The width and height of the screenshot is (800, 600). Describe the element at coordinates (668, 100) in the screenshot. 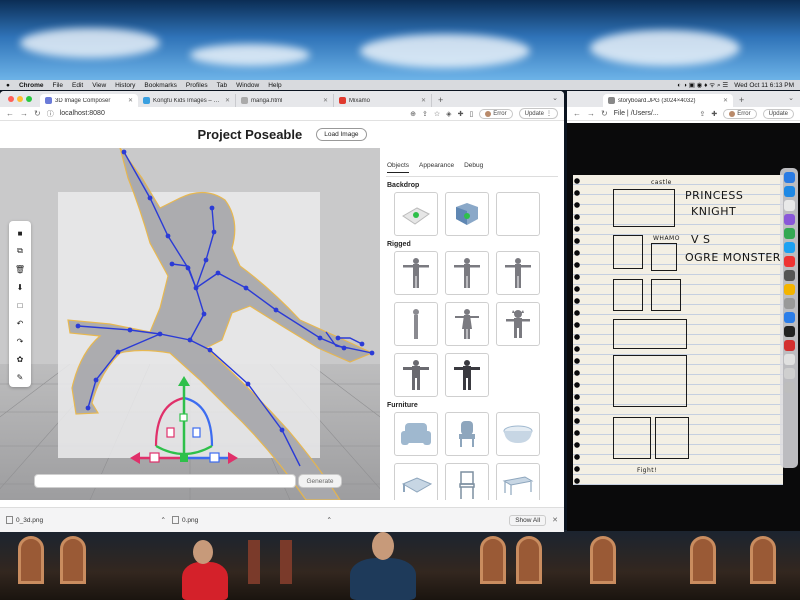

I see `tab-storyboard: storyboard.JPG (3024×4032) ✕` at that location.